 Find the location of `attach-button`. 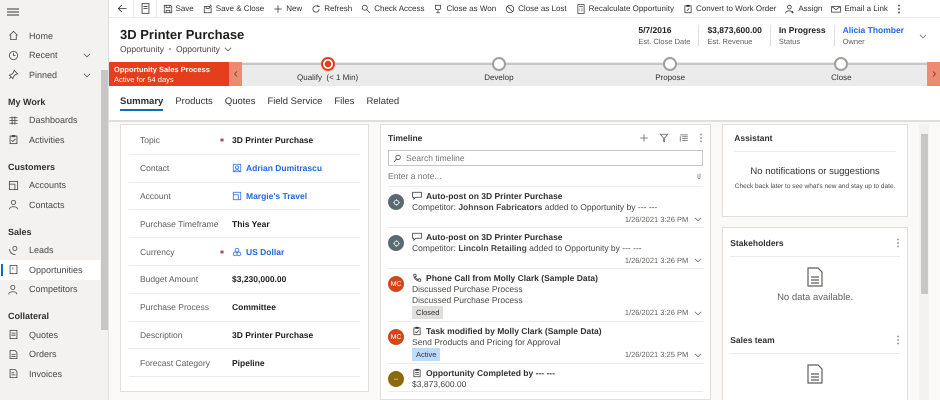

attach-button is located at coordinates (699, 176).